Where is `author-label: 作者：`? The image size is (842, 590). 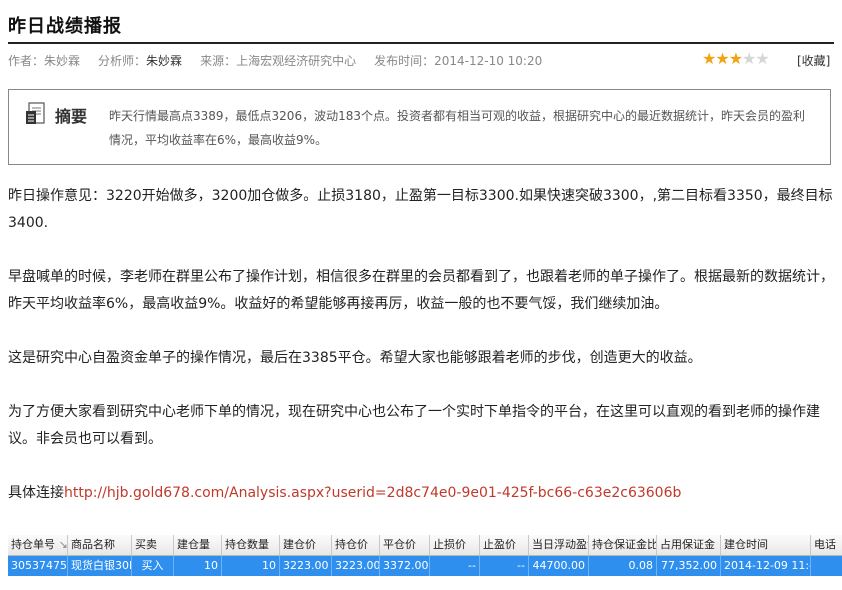 author-label: 作者： is located at coordinates (26, 61).